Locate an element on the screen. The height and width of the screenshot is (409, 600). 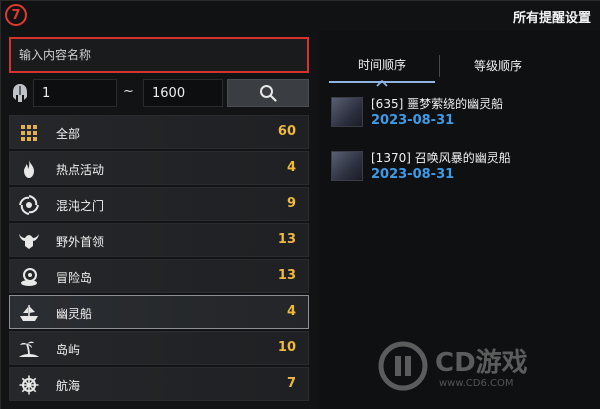
helmet-icon is located at coordinates (20, 93).